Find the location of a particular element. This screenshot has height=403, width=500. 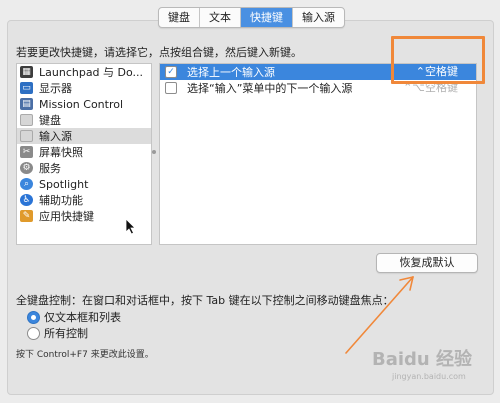

category-item-mission-control: ▤ Mission Control is located at coordinates (84, 104).